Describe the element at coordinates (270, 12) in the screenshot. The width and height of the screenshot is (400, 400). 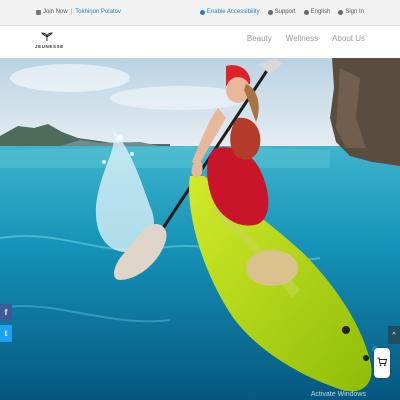
I see `support-icon` at that location.